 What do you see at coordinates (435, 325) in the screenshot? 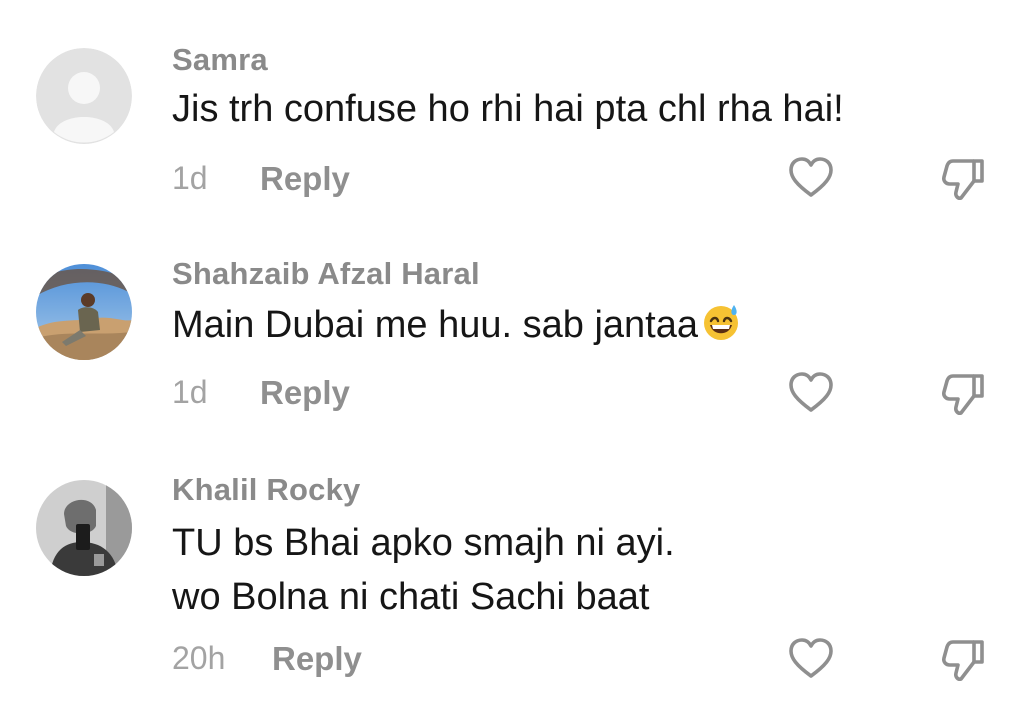
I see `comment-text-content: Main Dubai me huu. sab jantaa` at bounding box center [435, 325].